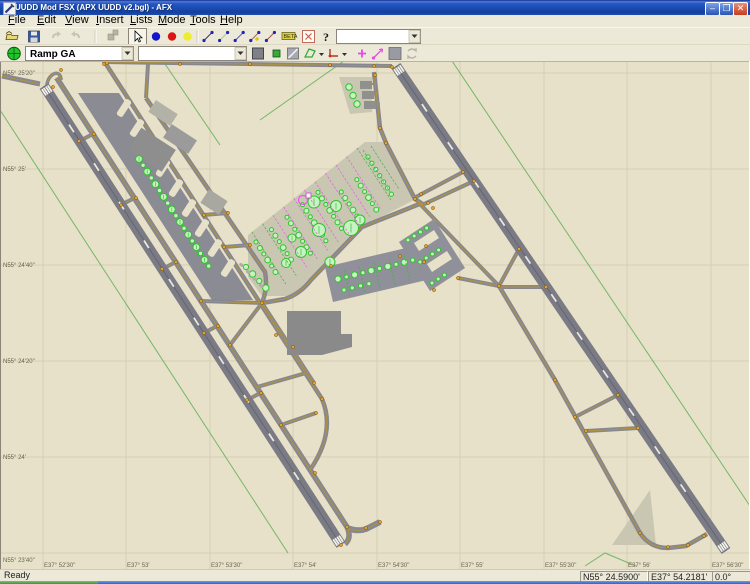  I want to click on svg-text: N55° 24'20", so click(19, 362).